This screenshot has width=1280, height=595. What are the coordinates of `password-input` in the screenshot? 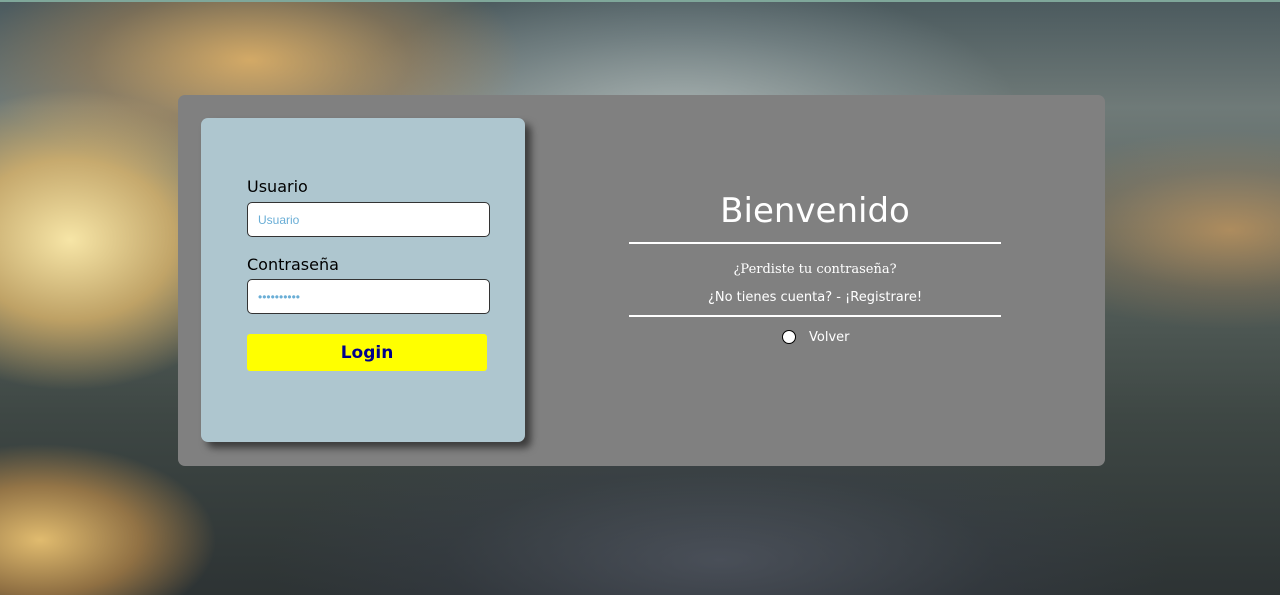 It's located at (368, 296).